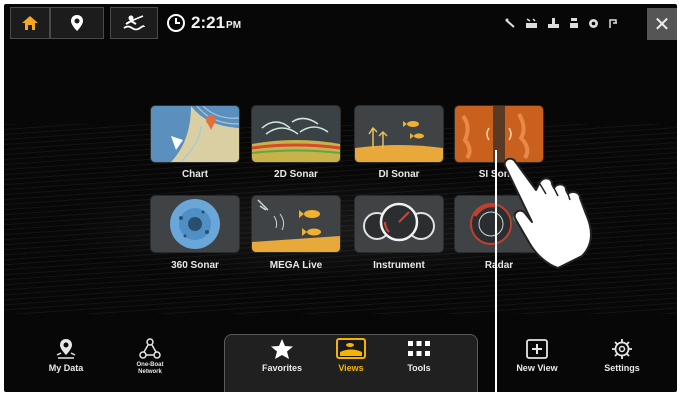 Image resolution: width=681 pixels, height=396 pixels. Describe the element at coordinates (296, 265) in the screenshot. I see `view-label-mega-live: MEGA Live` at that location.